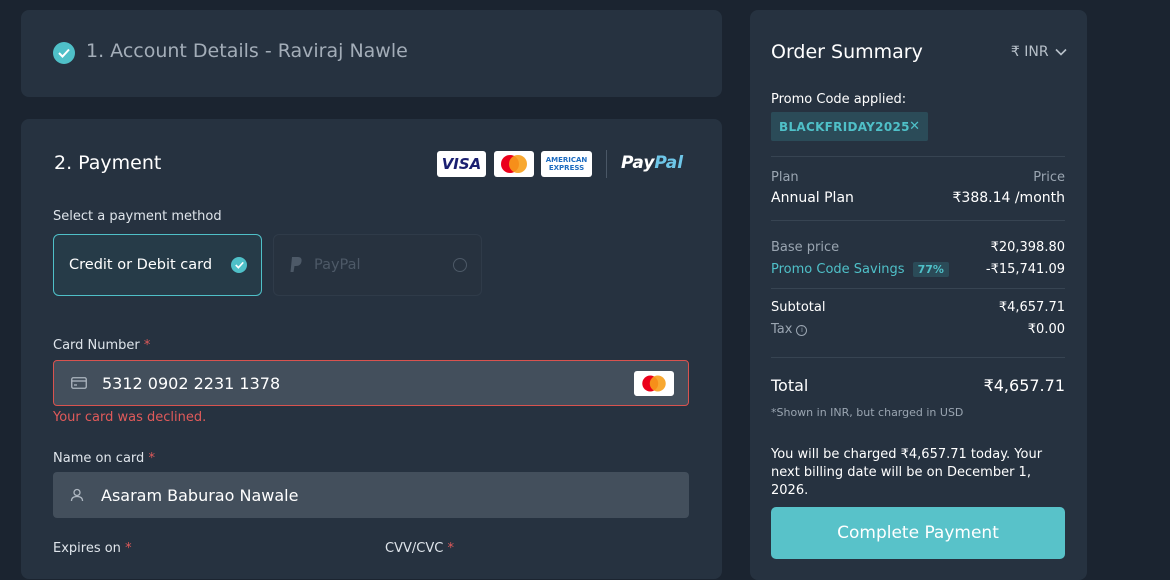 The width and height of the screenshot is (1170, 580). What do you see at coordinates (1031, 307) in the screenshot?
I see `subtotal-value: ₹4,657.71` at bounding box center [1031, 307].